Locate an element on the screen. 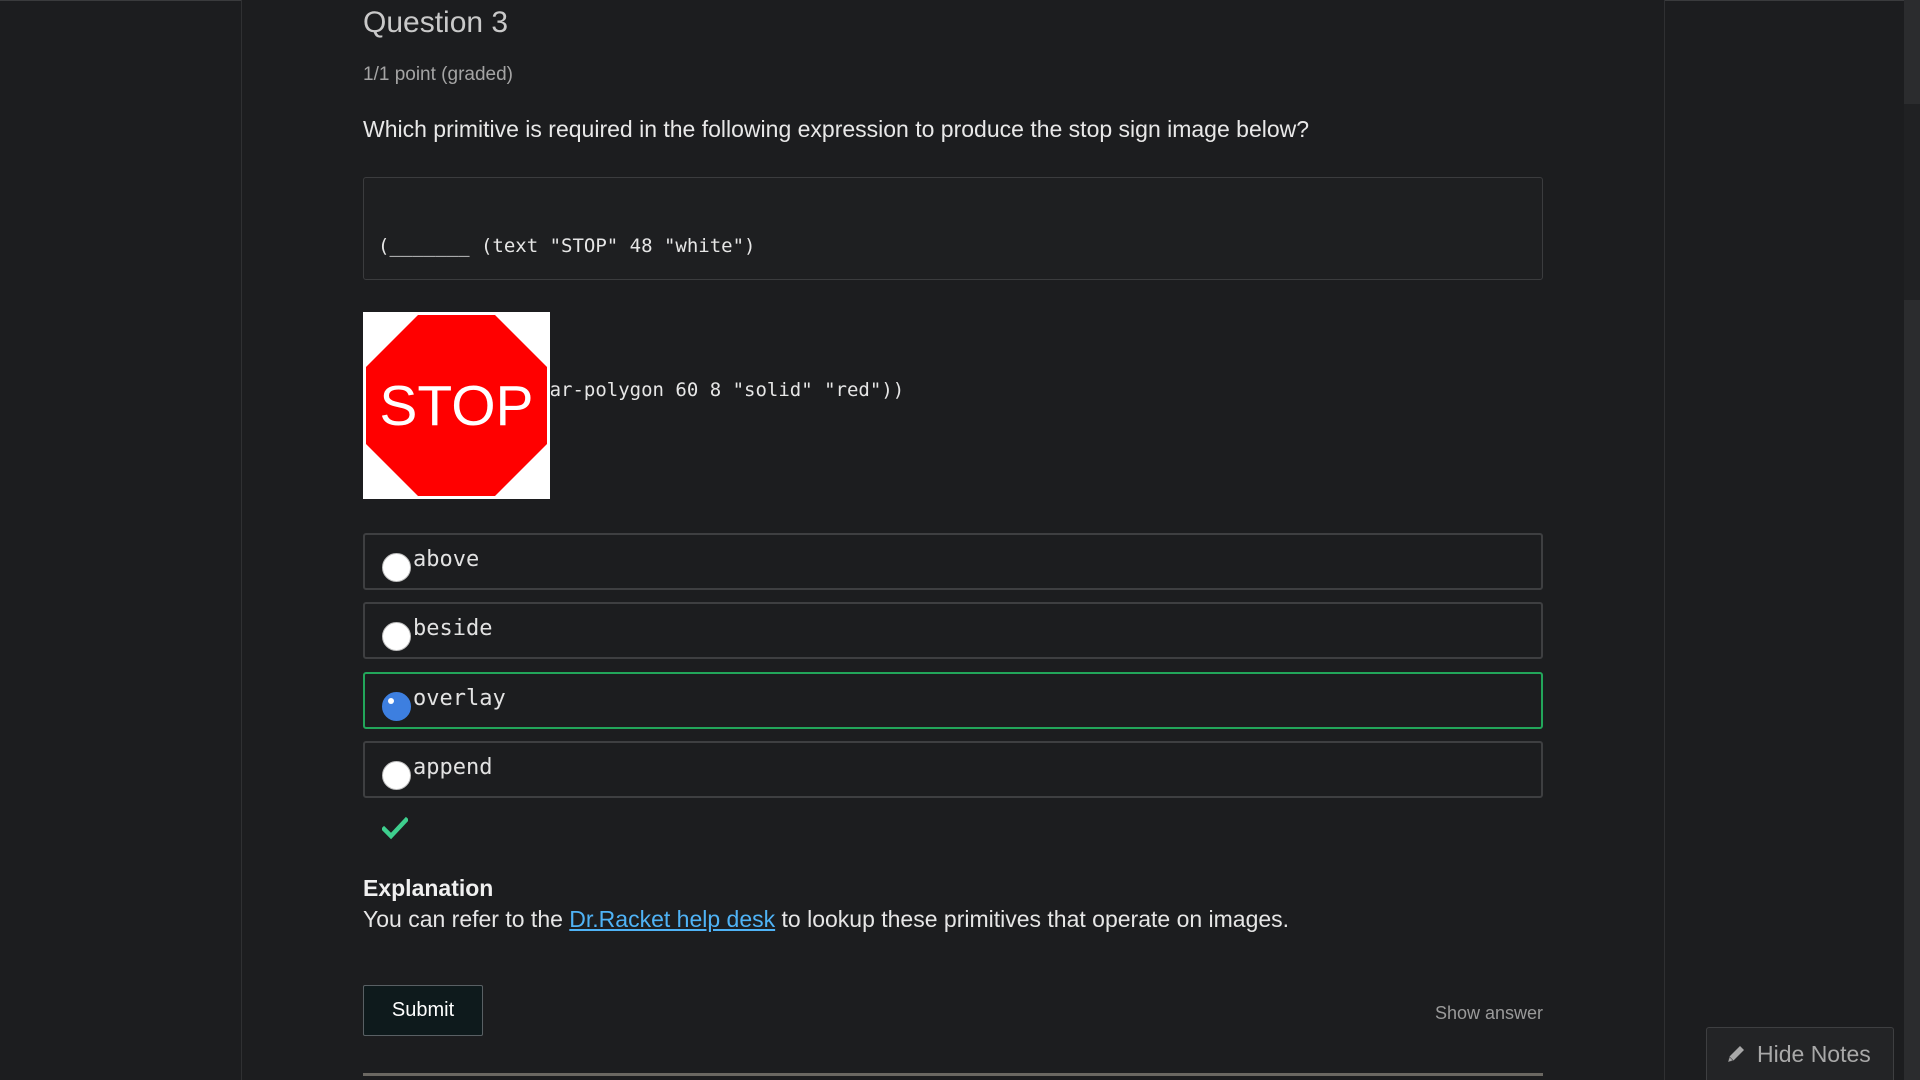  section-divider is located at coordinates (953, 1074).